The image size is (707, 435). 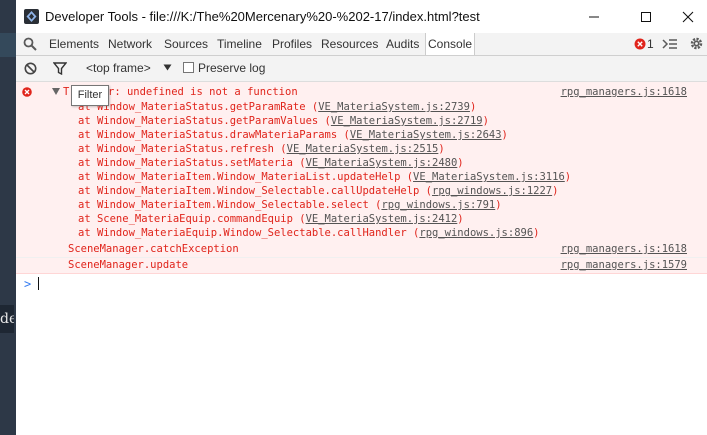 What do you see at coordinates (394, 107) in the screenshot?
I see `stack-frame-source-link: VE_MateriaSystem.js:2739` at bounding box center [394, 107].